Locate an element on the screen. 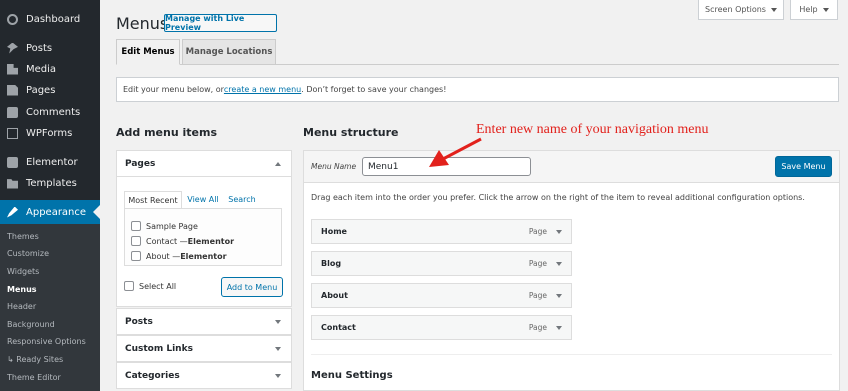 This screenshot has height=391, width=848. submenu-item-background: Background is located at coordinates (31, 324).